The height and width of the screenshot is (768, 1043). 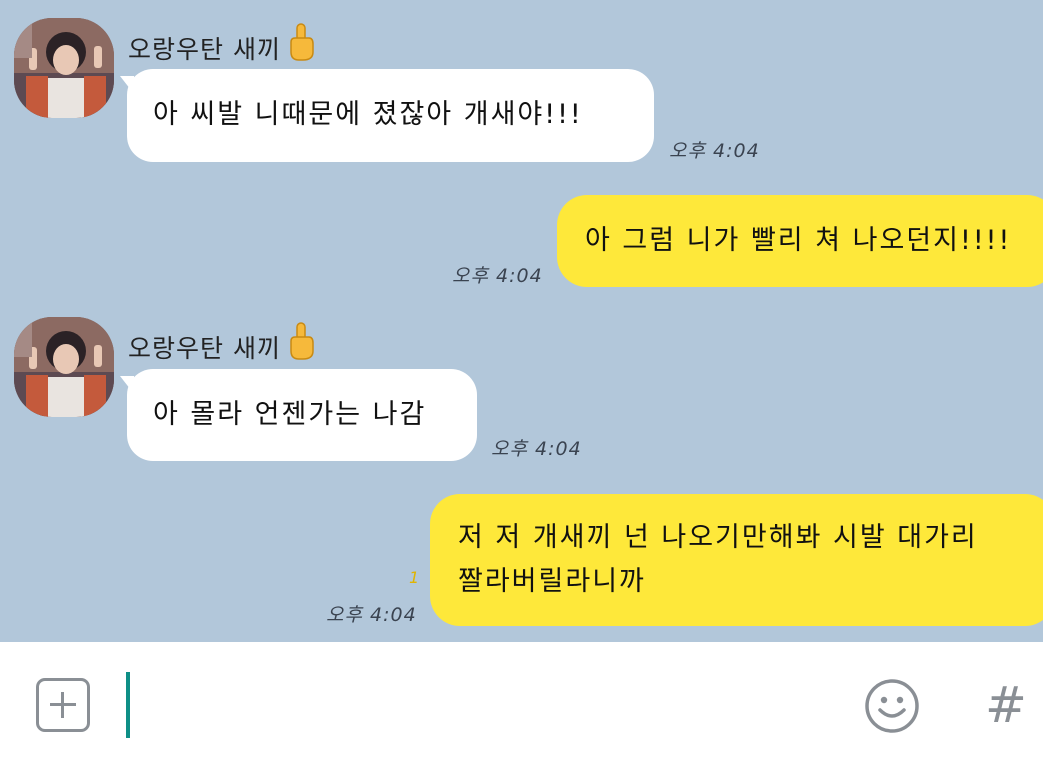 I want to click on message-text-line: 저 저 개새끼 넌 나오기만해봐 시발 대가리, so click(x=718, y=537).